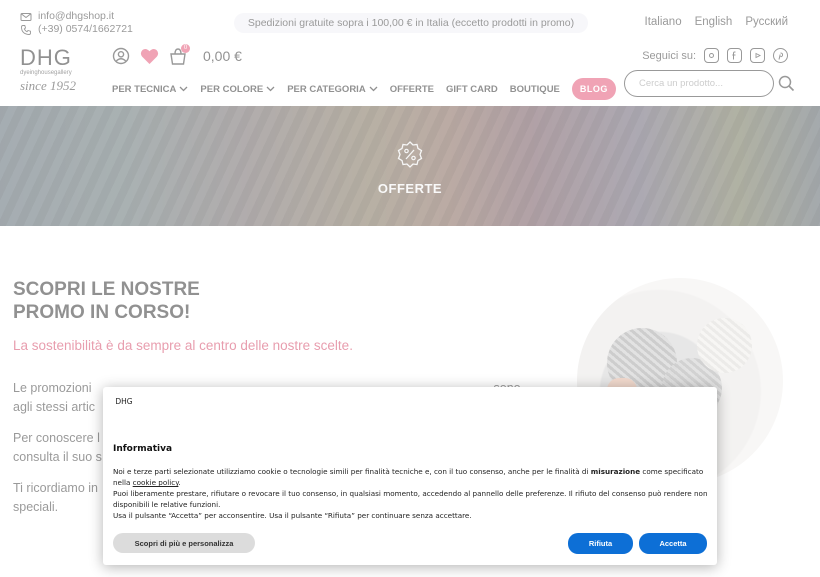  I want to click on learn-more-customize-button: Scopri di più e personalizza, so click(184, 543).